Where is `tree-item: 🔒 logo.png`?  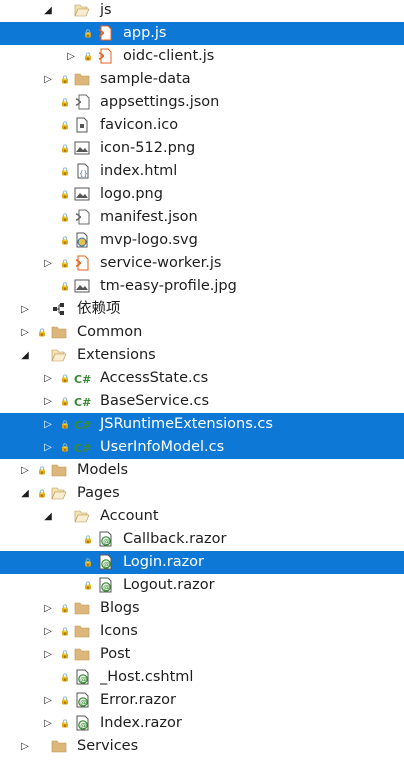
tree-item: 🔒 logo.png is located at coordinates (202, 194).